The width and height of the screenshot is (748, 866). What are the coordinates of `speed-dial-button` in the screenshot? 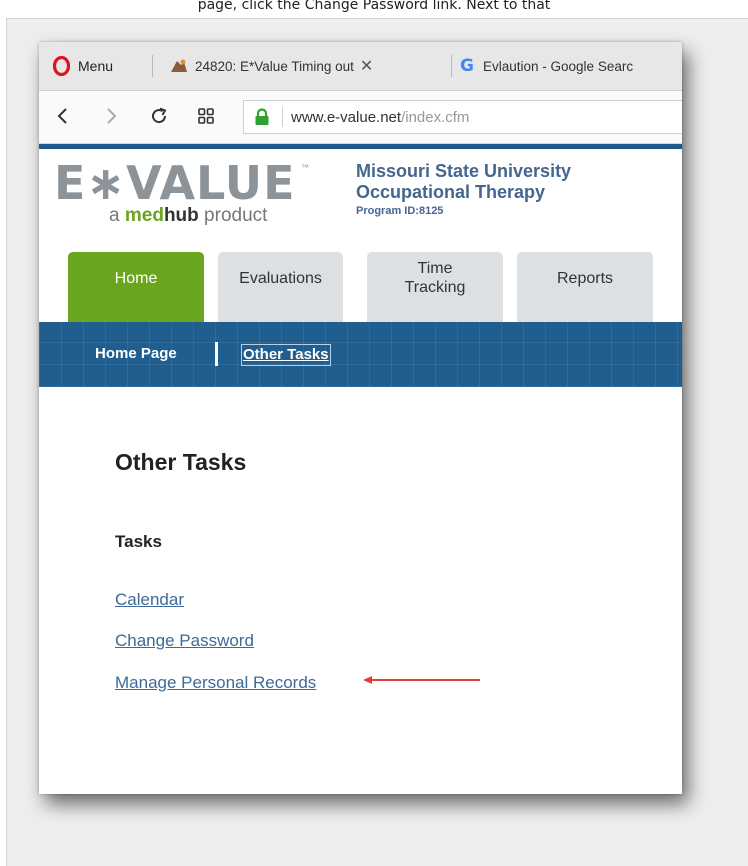 It's located at (206, 116).